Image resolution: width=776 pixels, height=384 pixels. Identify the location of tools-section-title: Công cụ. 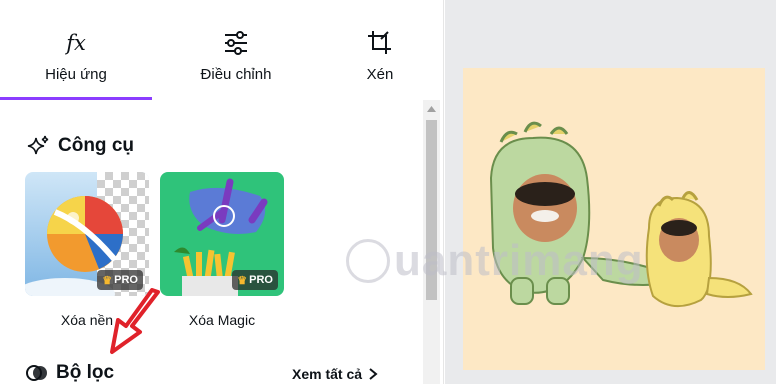
(80, 146).